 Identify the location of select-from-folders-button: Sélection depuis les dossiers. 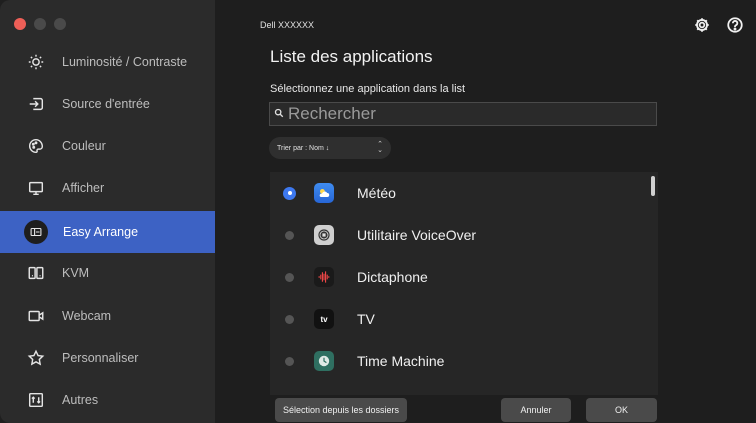
(341, 410).